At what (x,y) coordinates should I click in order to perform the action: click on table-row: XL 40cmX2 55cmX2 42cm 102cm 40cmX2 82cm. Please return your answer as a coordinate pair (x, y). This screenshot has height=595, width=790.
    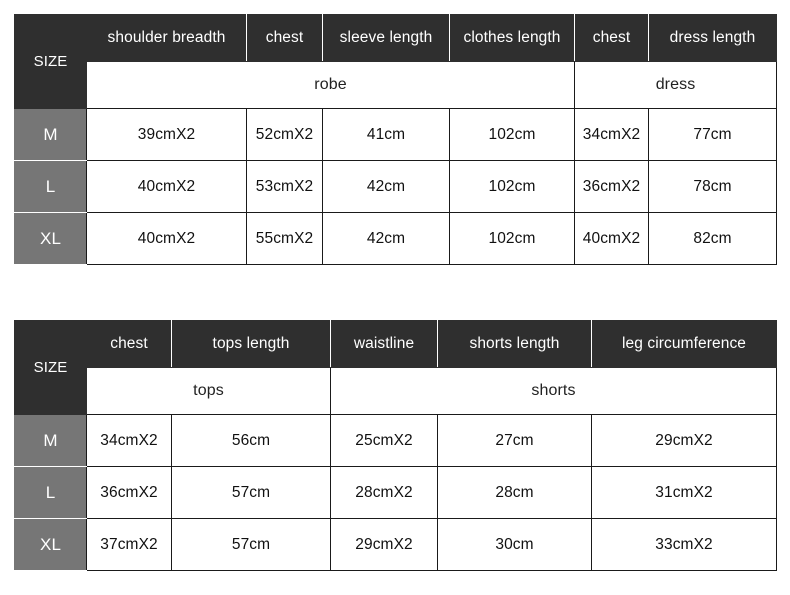
    Looking at the image, I should click on (395, 238).